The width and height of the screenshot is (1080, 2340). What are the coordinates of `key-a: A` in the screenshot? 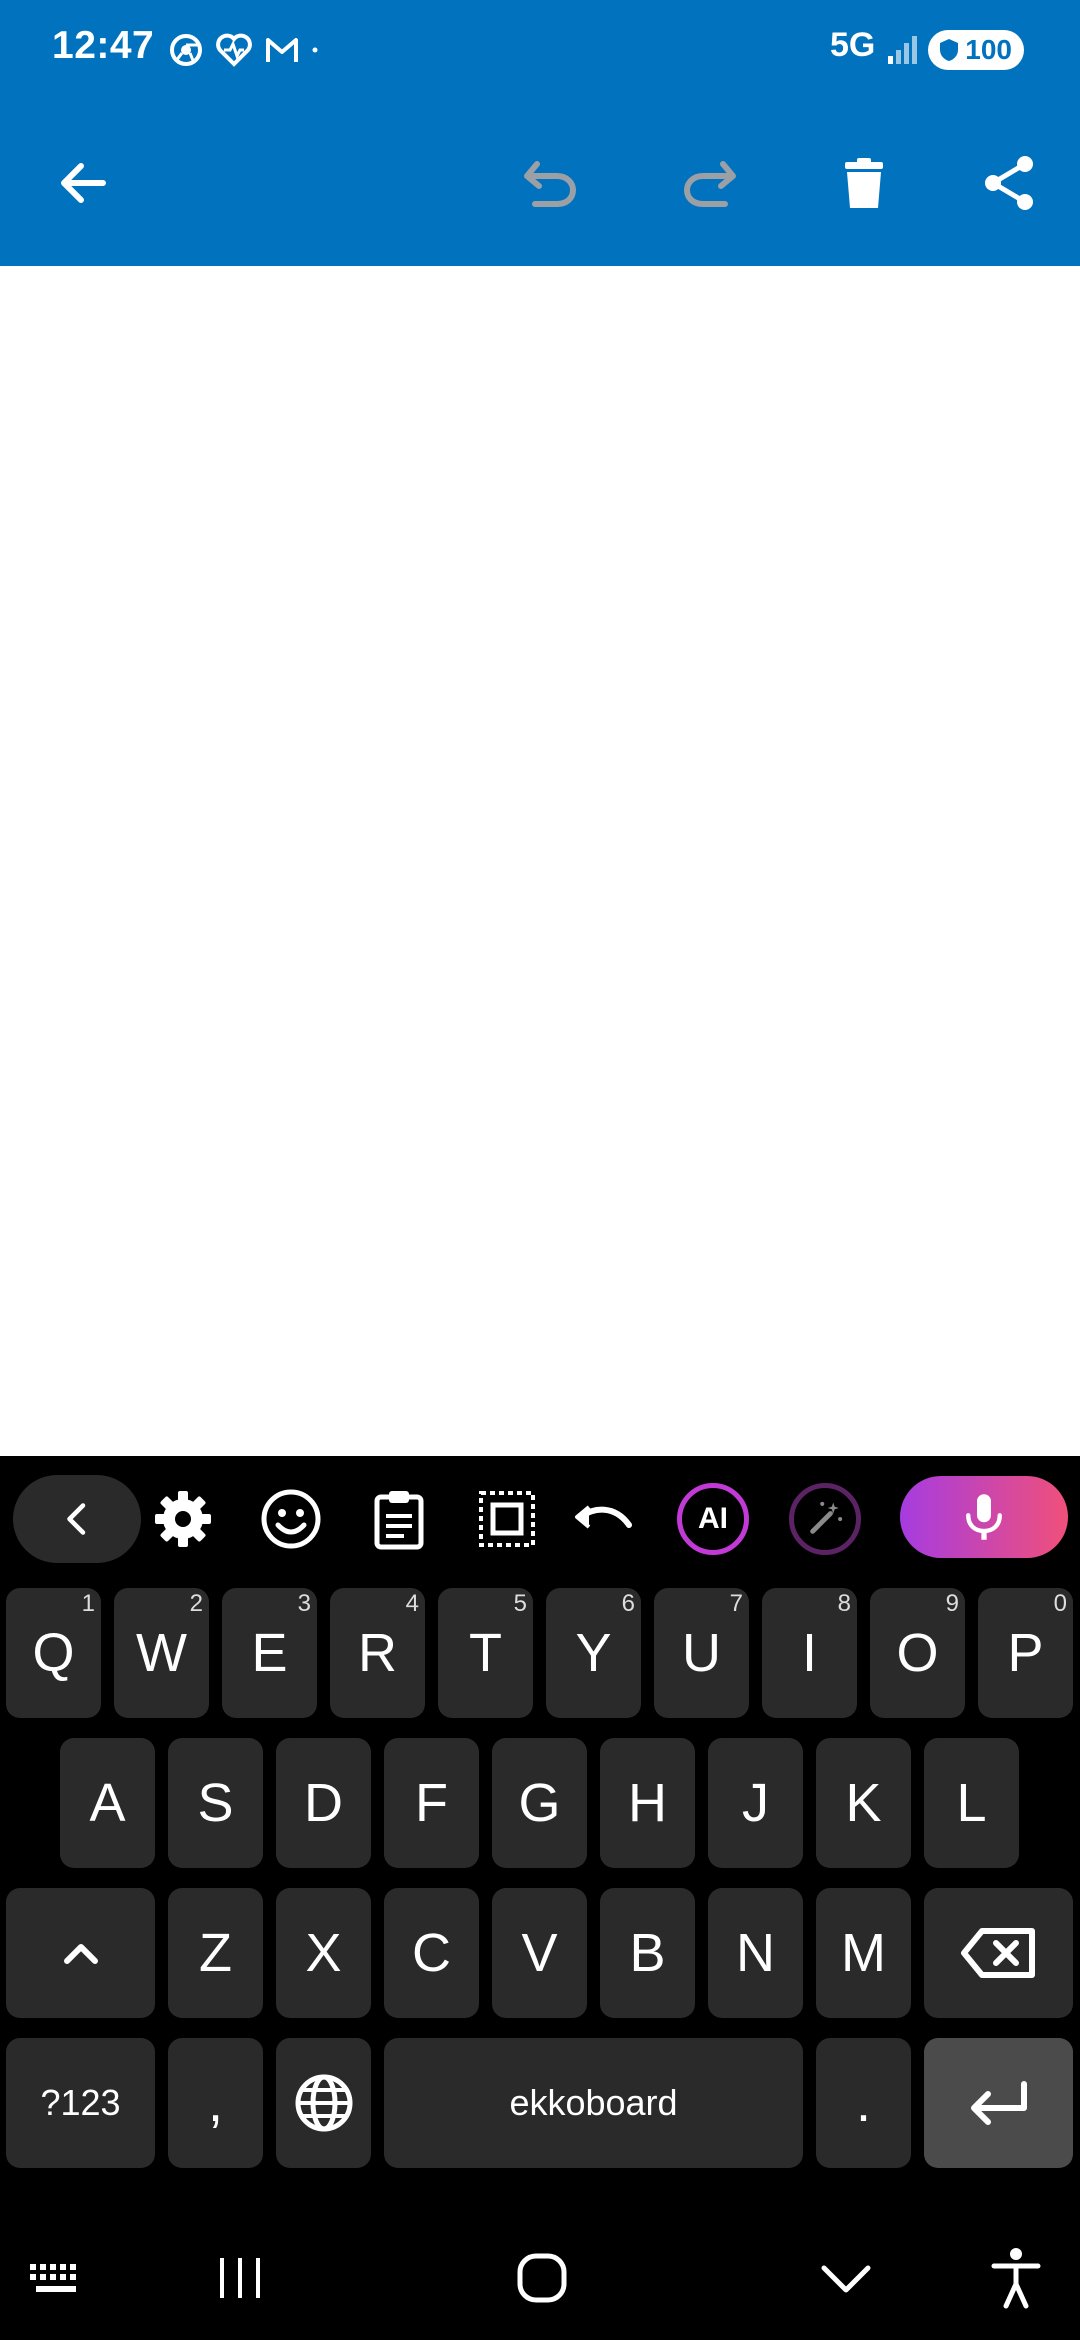 It's located at (107, 1803).